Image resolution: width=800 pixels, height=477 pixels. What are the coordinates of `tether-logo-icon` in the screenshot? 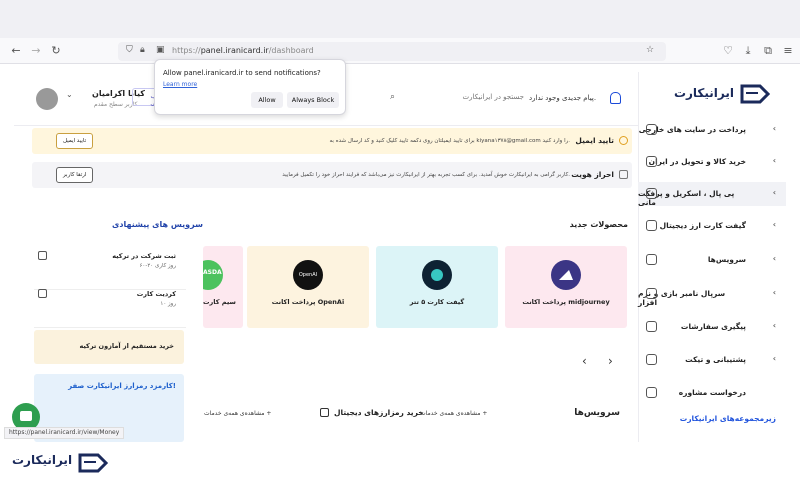 It's located at (437, 275).